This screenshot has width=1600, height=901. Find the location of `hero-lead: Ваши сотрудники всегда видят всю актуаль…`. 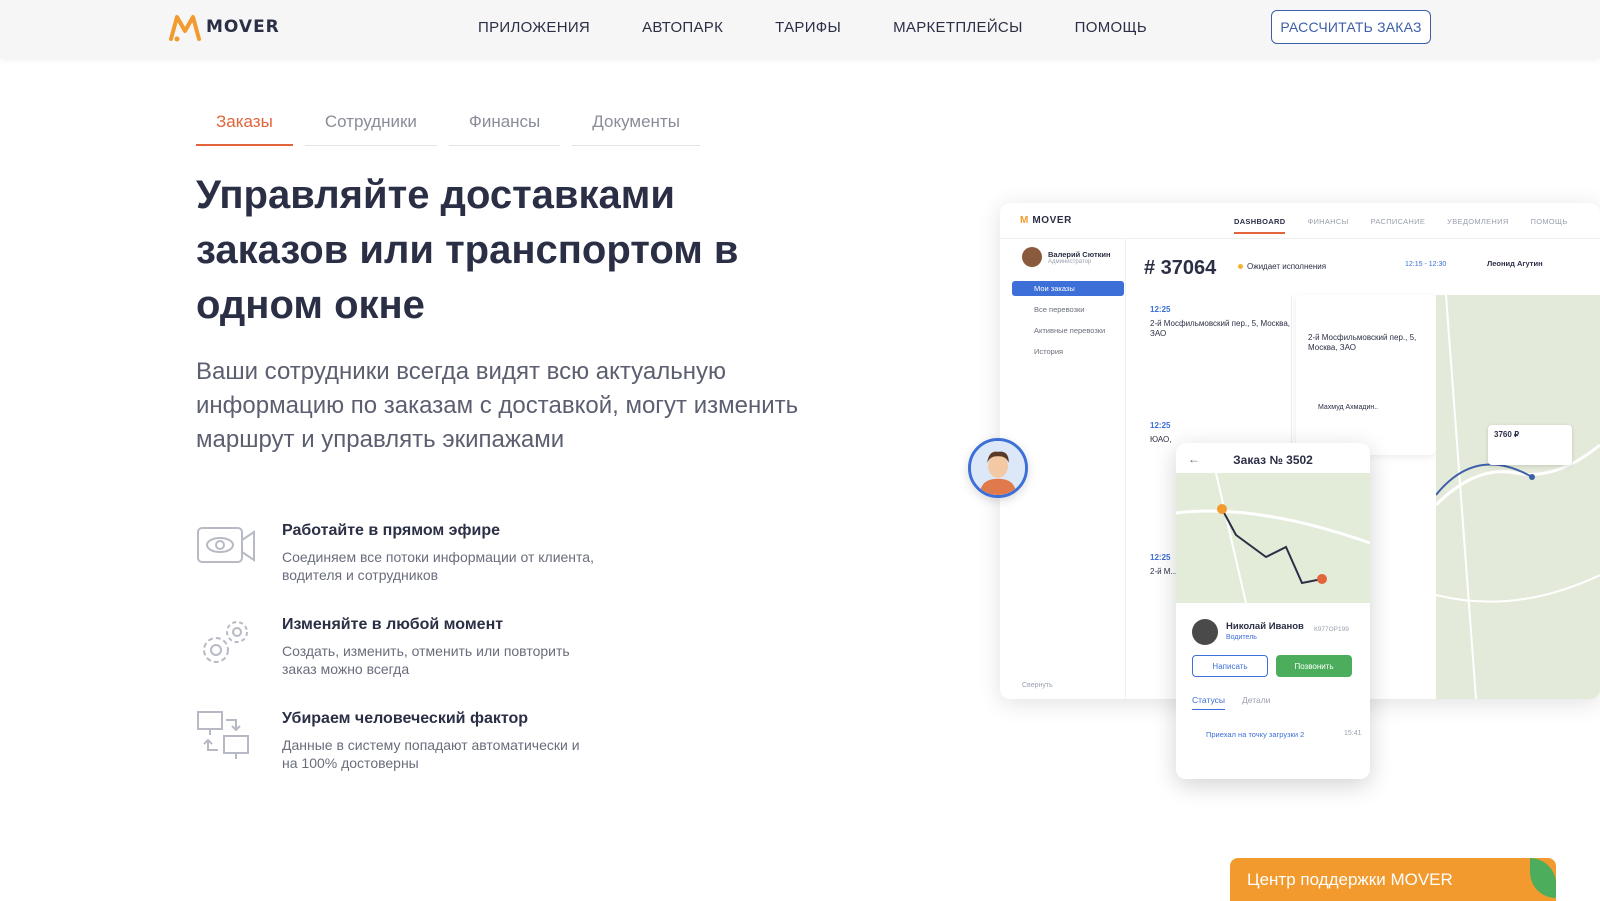

hero-lead: Ваши сотрудники всегда видят всю актуаль… is located at coordinates (497, 405).